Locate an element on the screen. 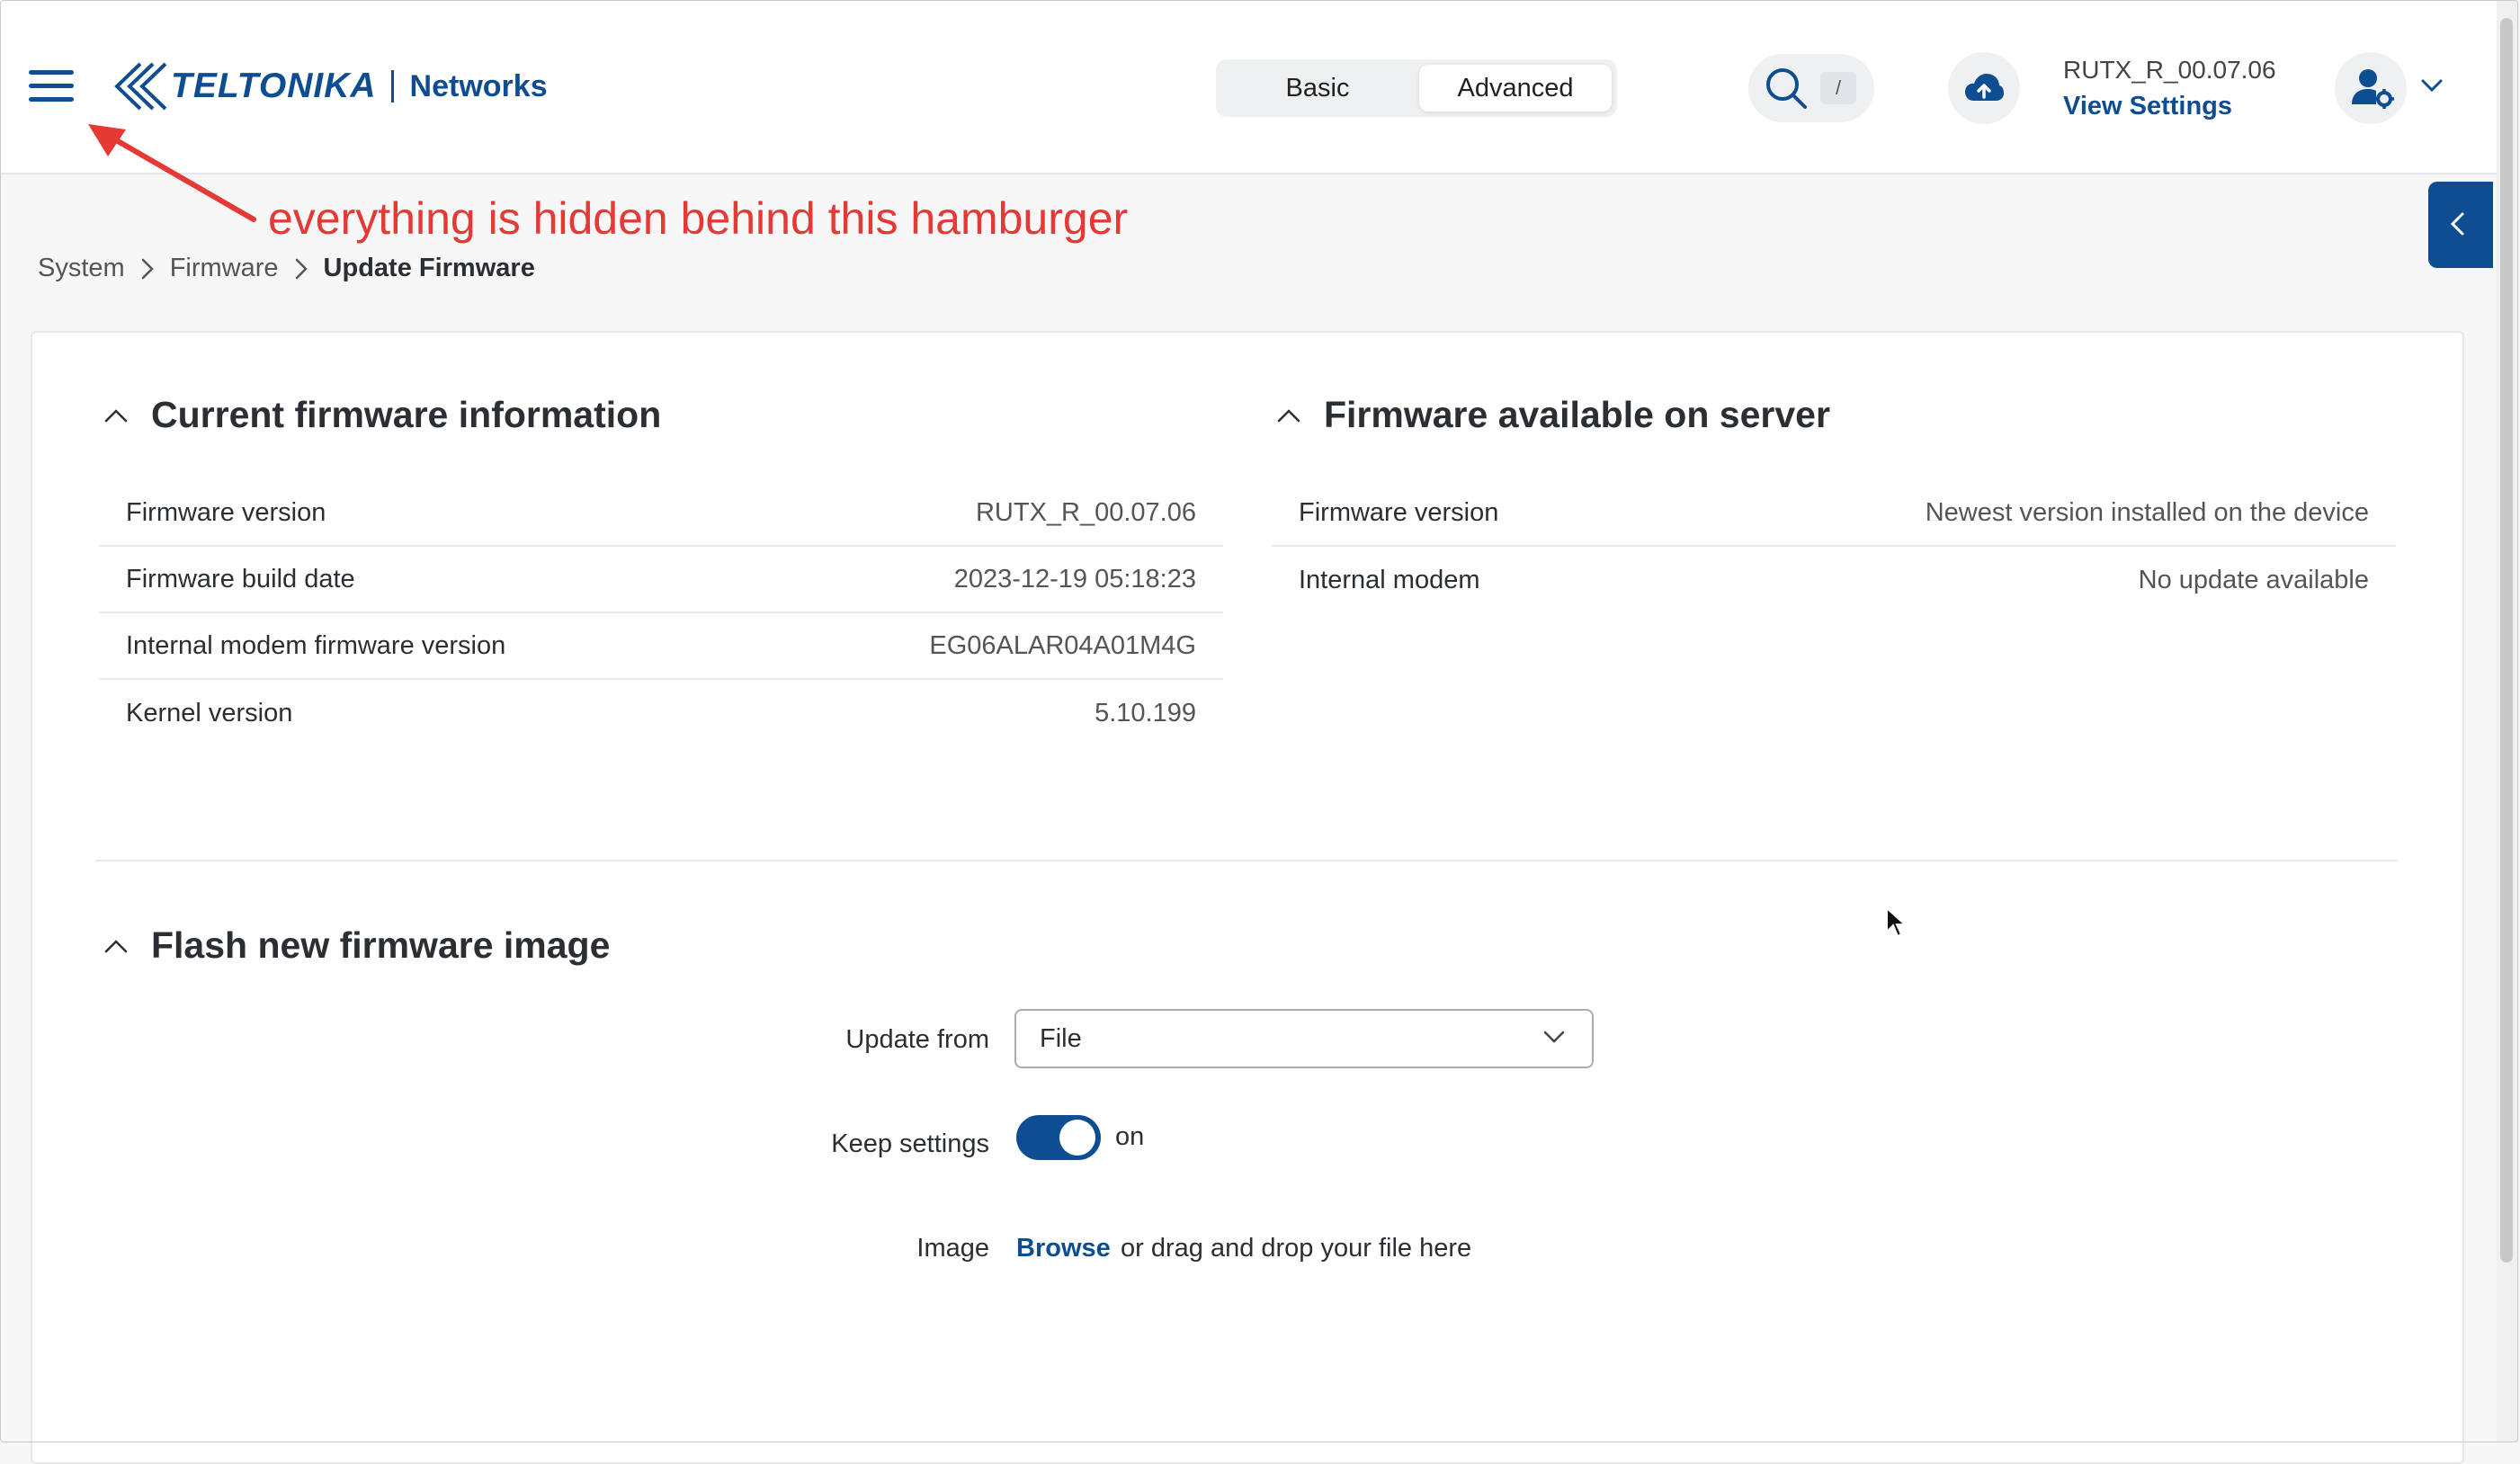 The width and height of the screenshot is (2520, 1464). firmware-update-button is located at coordinates (1984, 88).